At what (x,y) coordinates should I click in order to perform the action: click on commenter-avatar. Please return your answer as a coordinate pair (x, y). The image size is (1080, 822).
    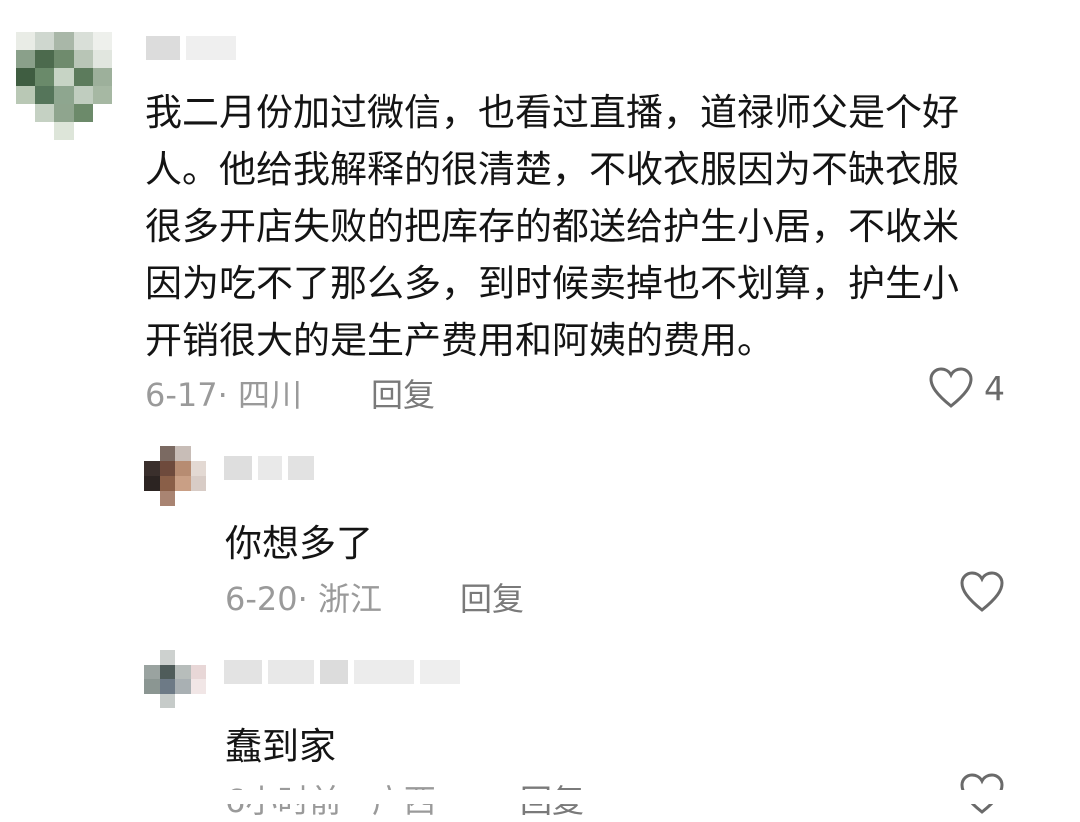
    Looking at the image, I should click on (64, 86).